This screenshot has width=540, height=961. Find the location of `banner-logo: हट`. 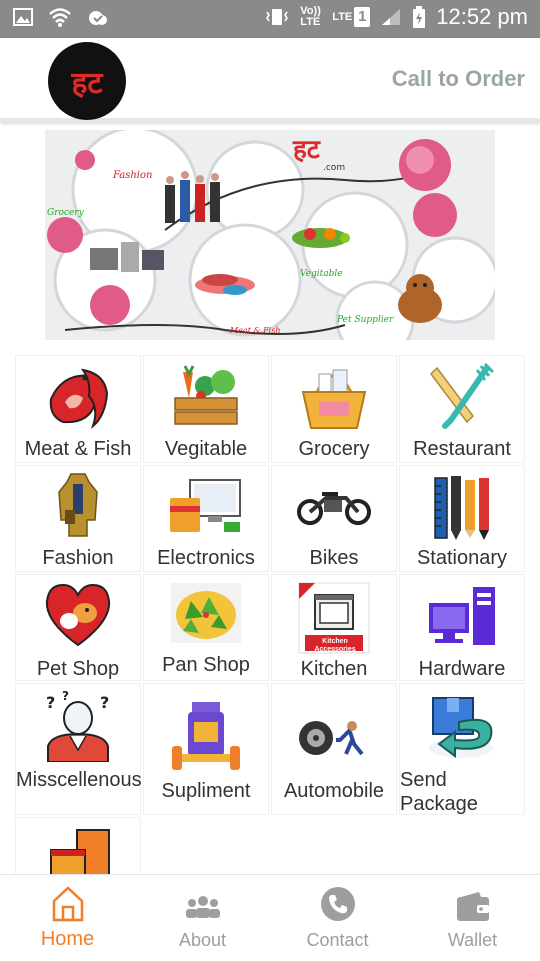

banner-logo: हट is located at coordinates (306, 150).